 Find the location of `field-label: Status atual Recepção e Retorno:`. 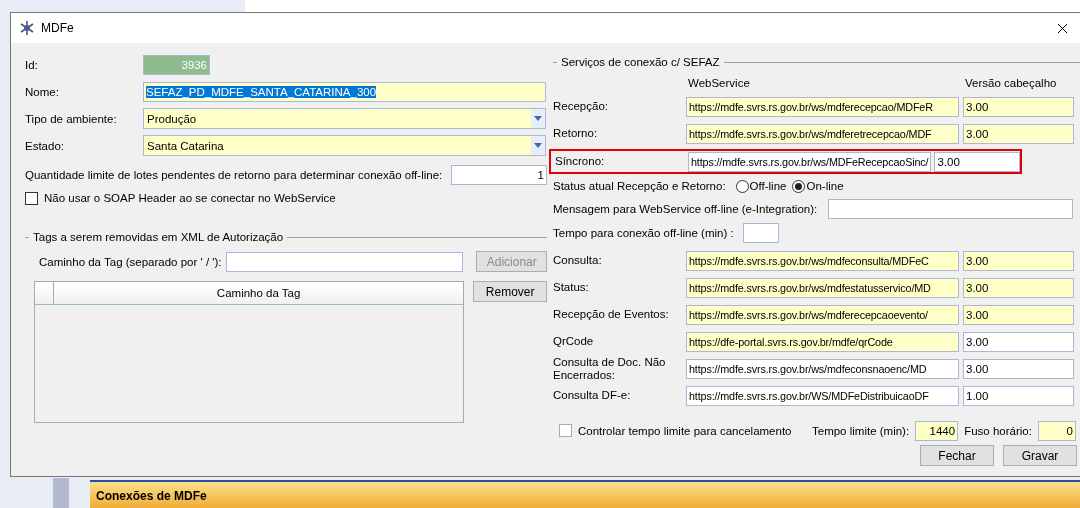

field-label: Status atual Recepção e Retorno: is located at coordinates (639, 186).